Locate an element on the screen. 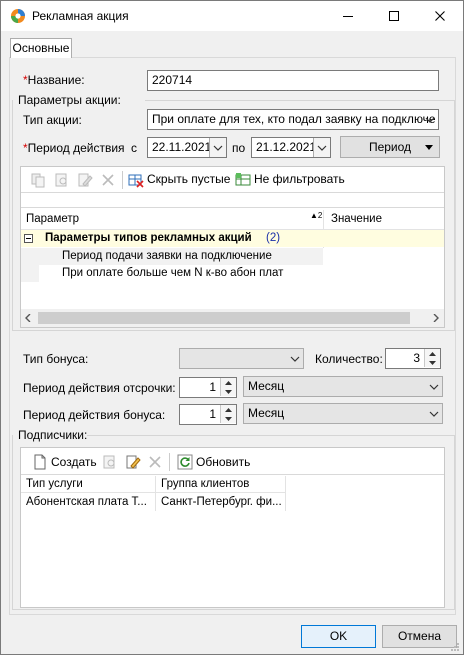 This screenshot has height=655, width=464. minimize-button is located at coordinates (348, 16).